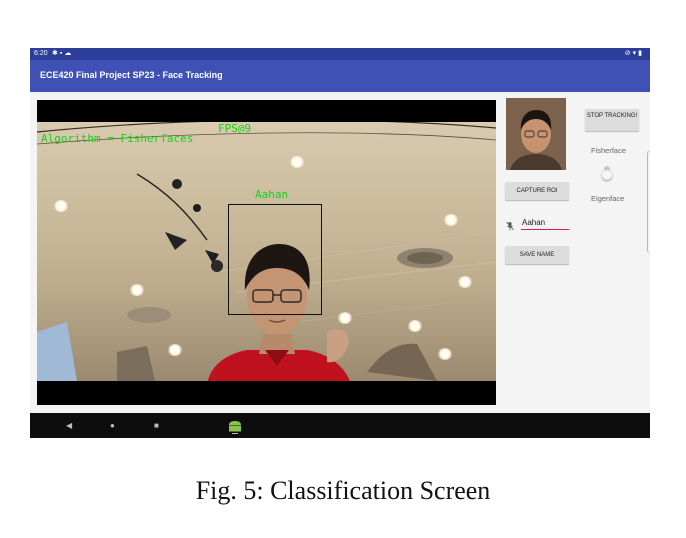 This screenshot has width=686, height=538. I want to click on save-name-button-label: SAVE NAME, so click(537, 255).